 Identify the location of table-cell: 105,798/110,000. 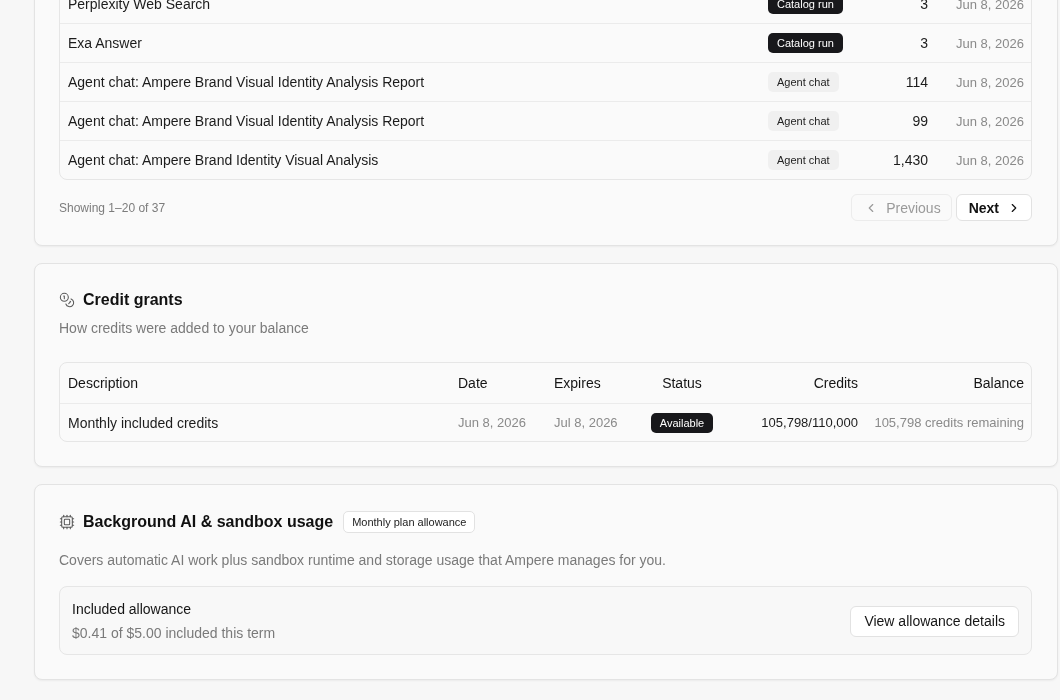
(809, 422).